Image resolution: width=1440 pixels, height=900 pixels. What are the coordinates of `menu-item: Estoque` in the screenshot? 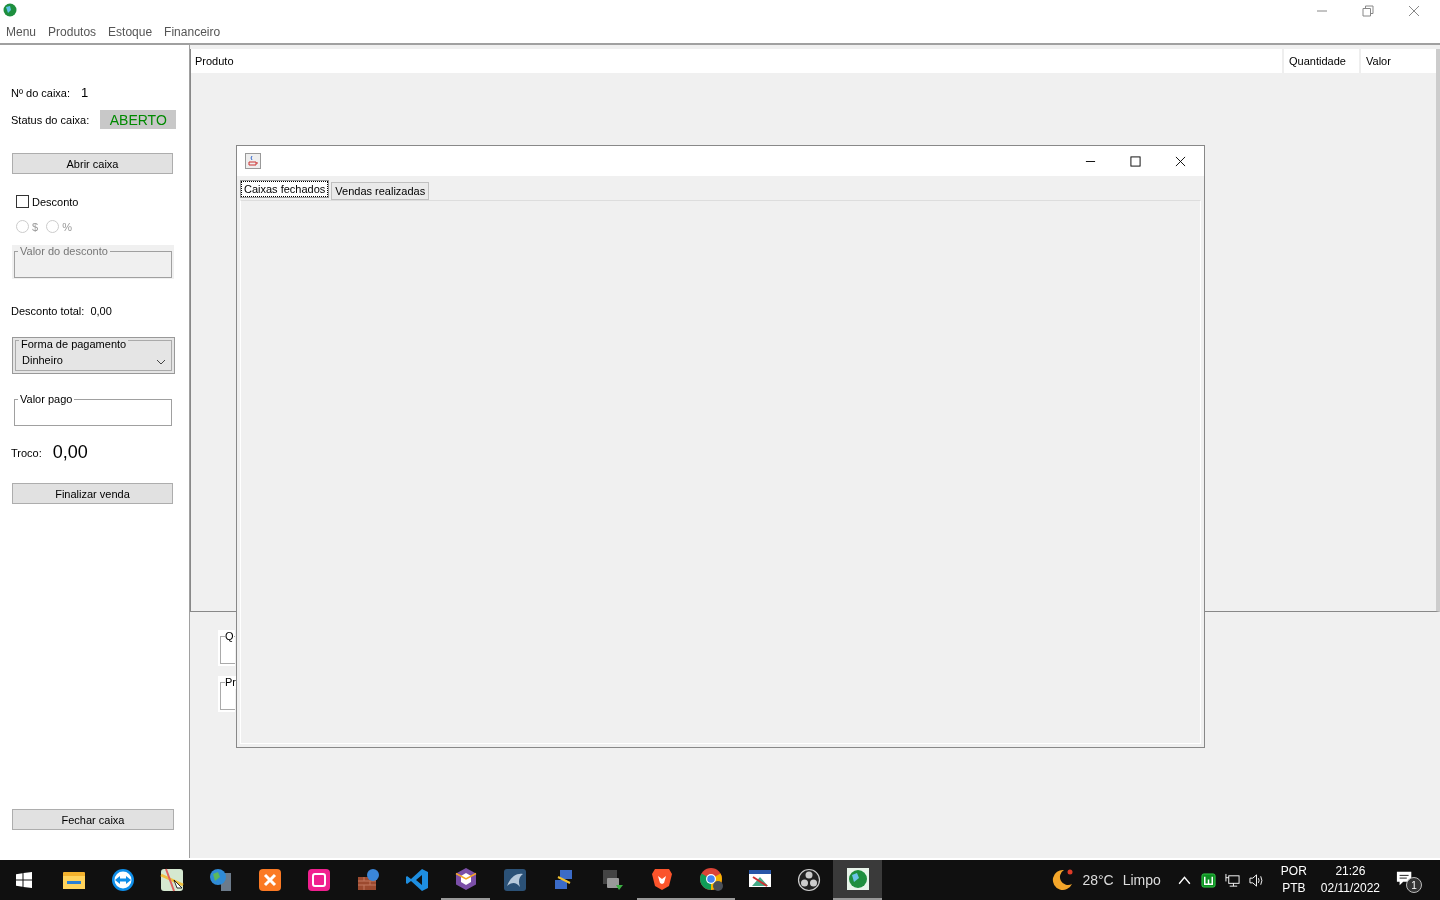 It's located at (130, 34).